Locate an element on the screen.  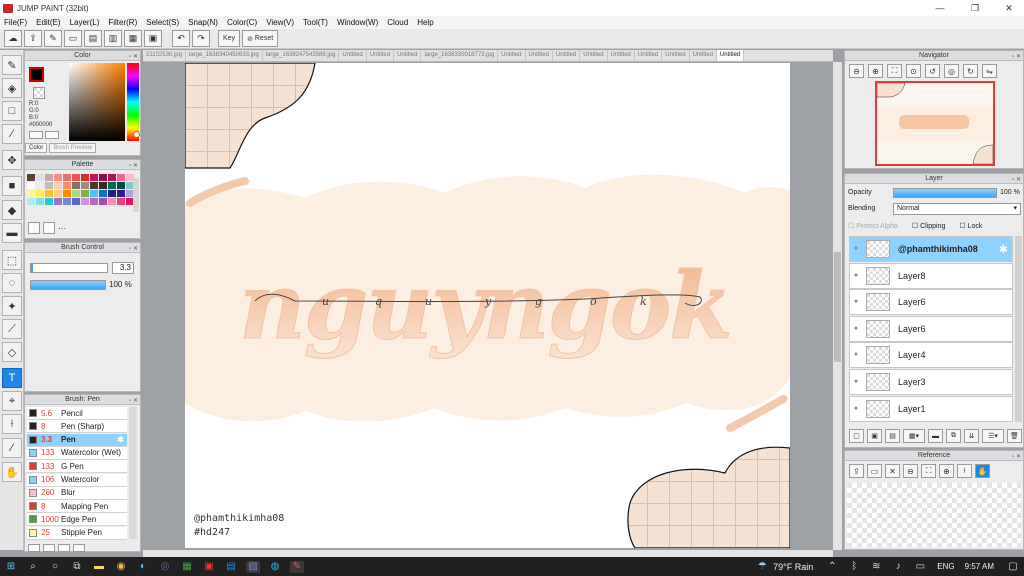
upload-icon: ⇪ is located at coordinates (33, 38).